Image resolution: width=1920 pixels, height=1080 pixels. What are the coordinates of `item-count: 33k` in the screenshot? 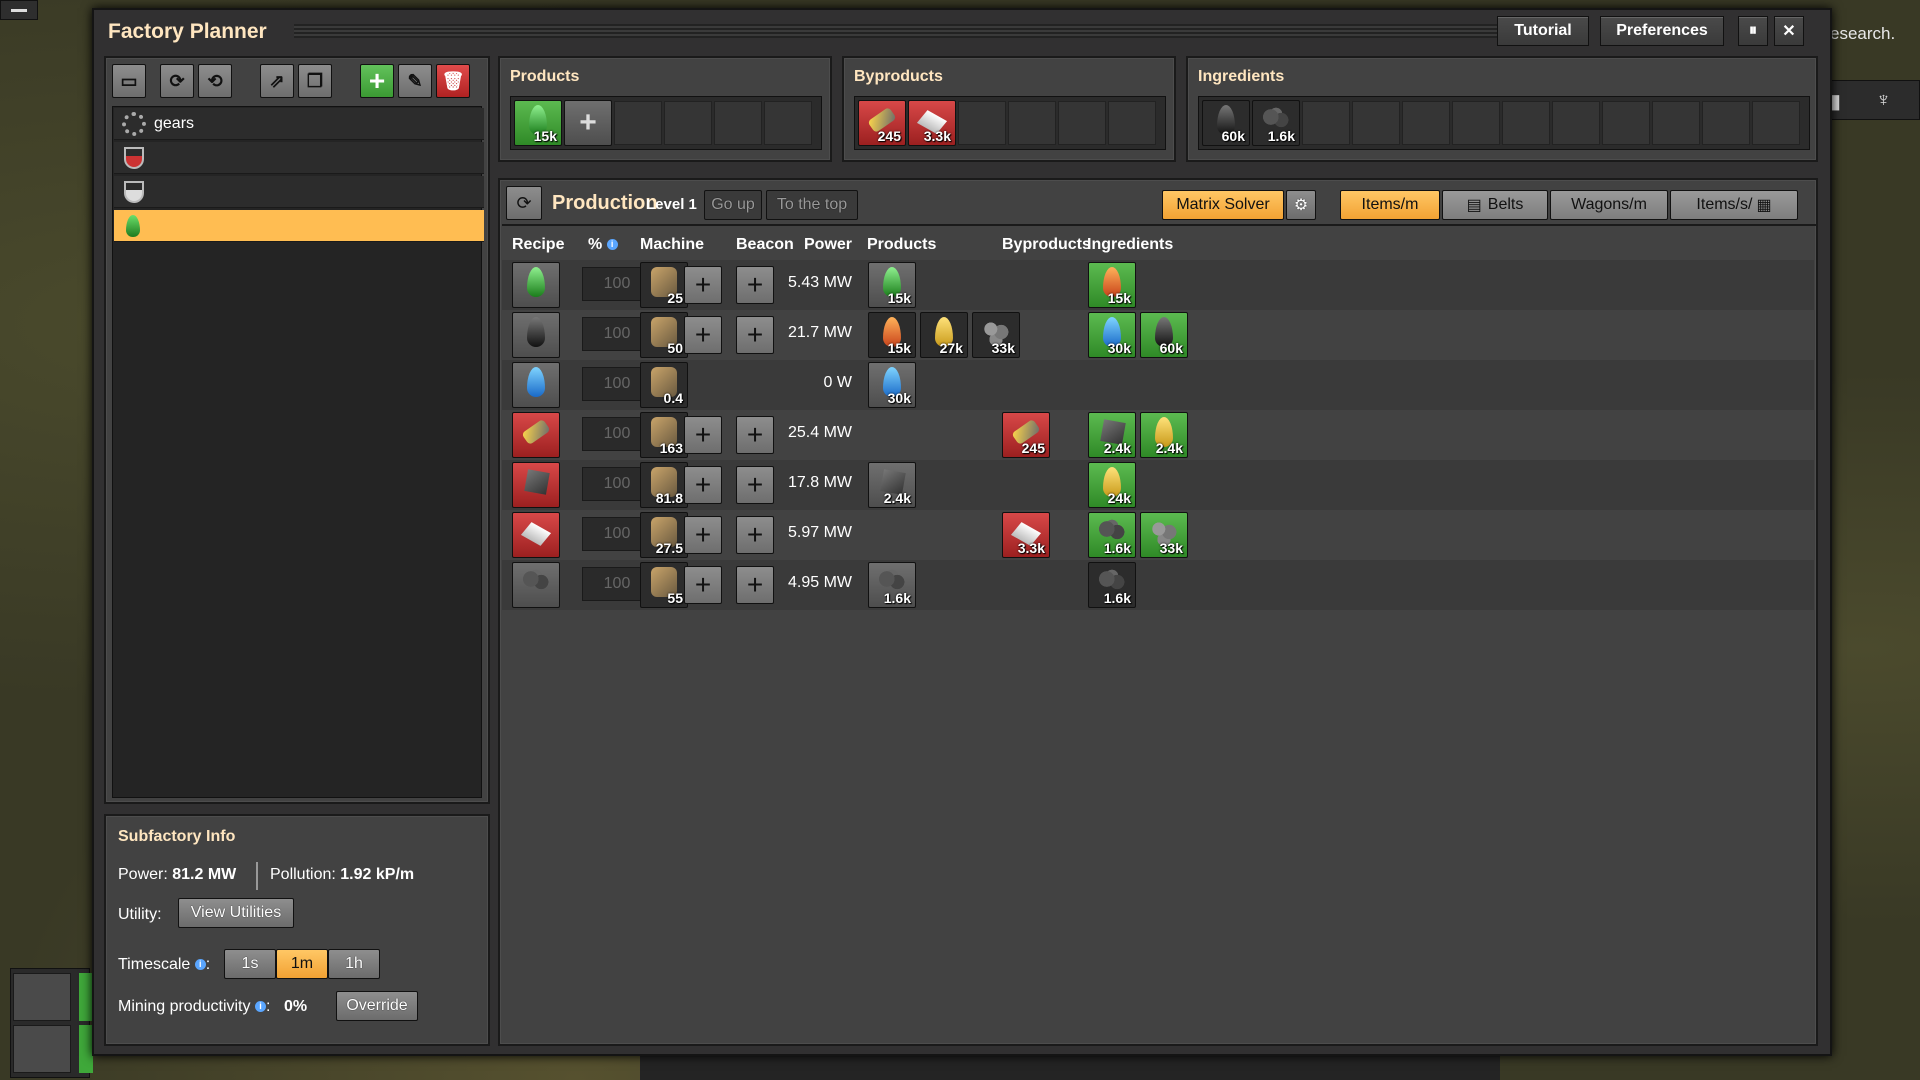 It's located at (1171, 548).